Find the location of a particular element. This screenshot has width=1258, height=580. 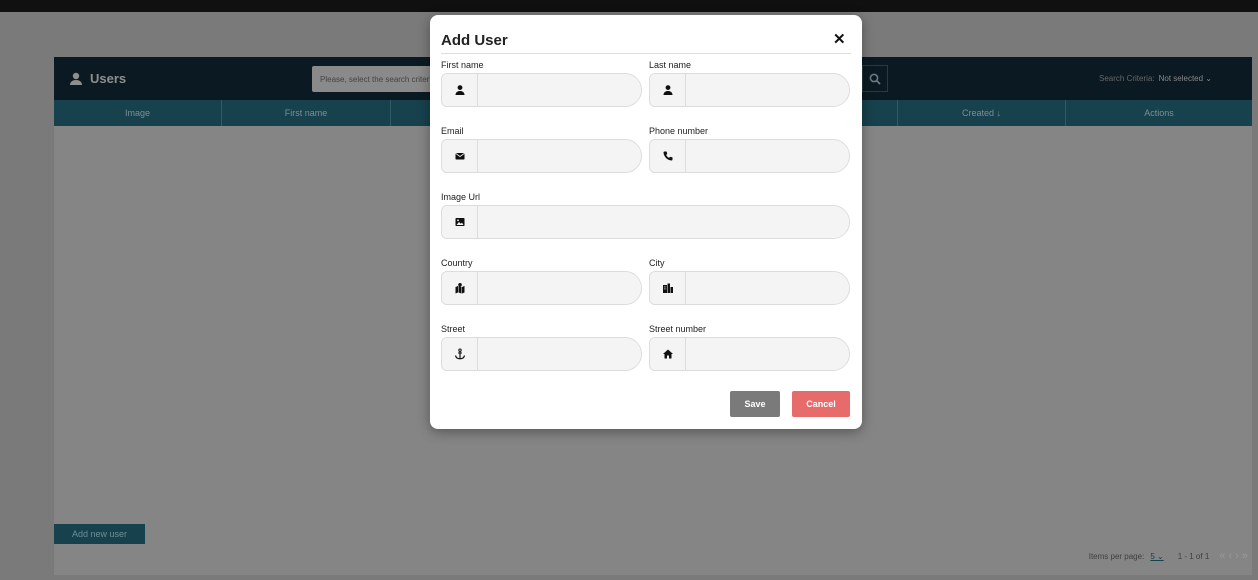

street-label: Street is located at coordinates (453, 329).